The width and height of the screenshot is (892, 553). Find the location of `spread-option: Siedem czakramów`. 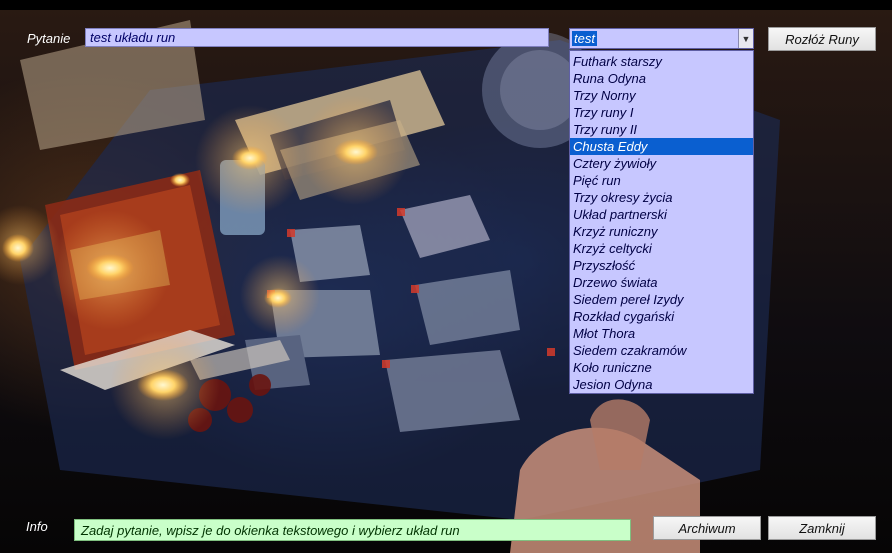

spread-option: Siedem czakramów is located at coordinates (661, 350).